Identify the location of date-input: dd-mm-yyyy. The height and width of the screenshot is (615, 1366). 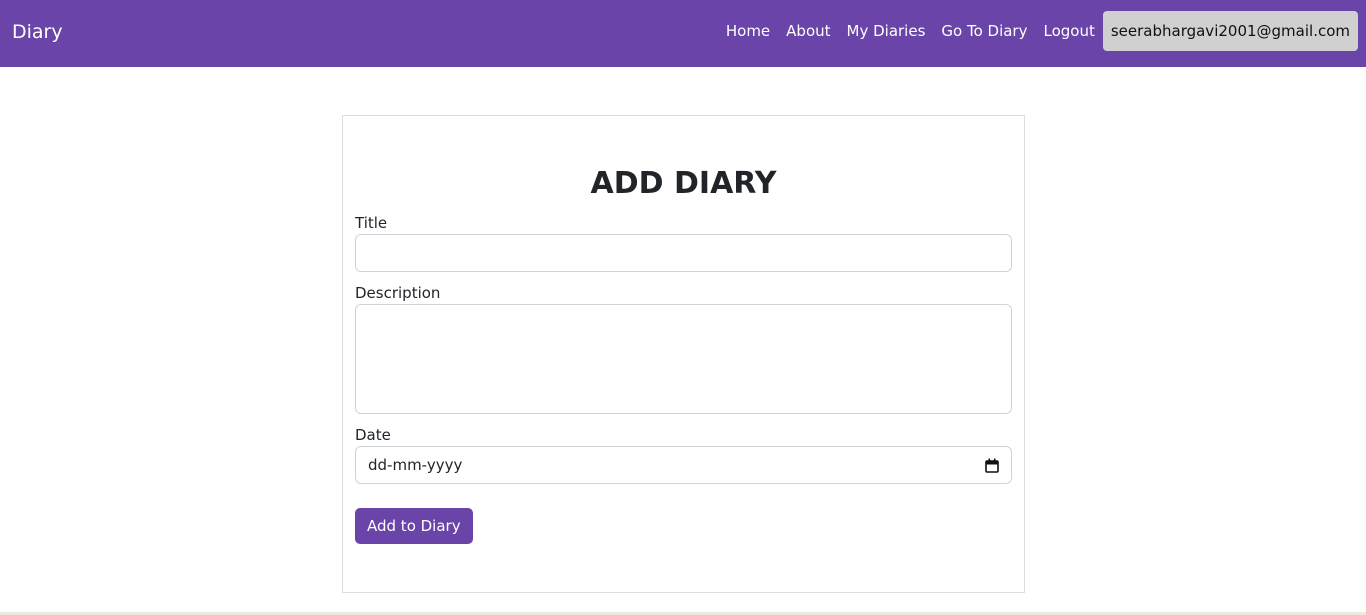
(683, 465).